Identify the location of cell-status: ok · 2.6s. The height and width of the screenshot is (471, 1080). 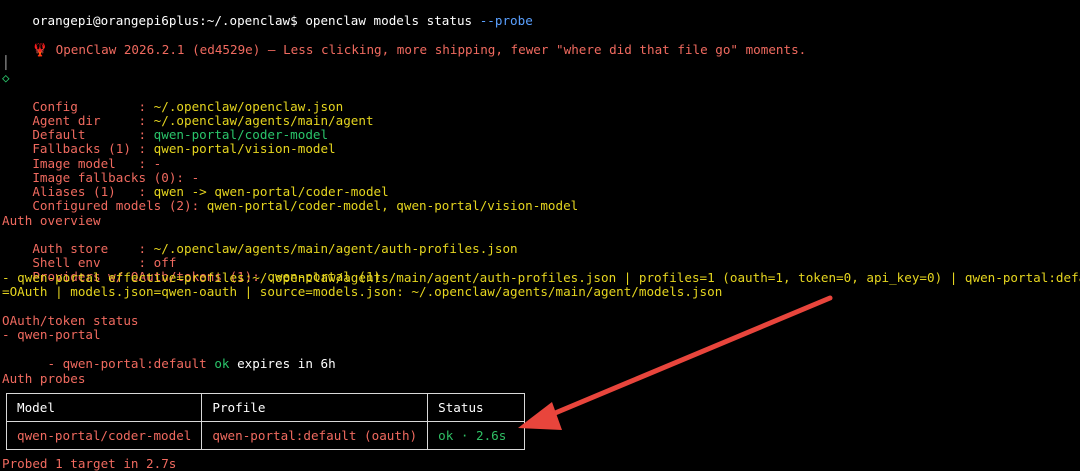
(476, 435).